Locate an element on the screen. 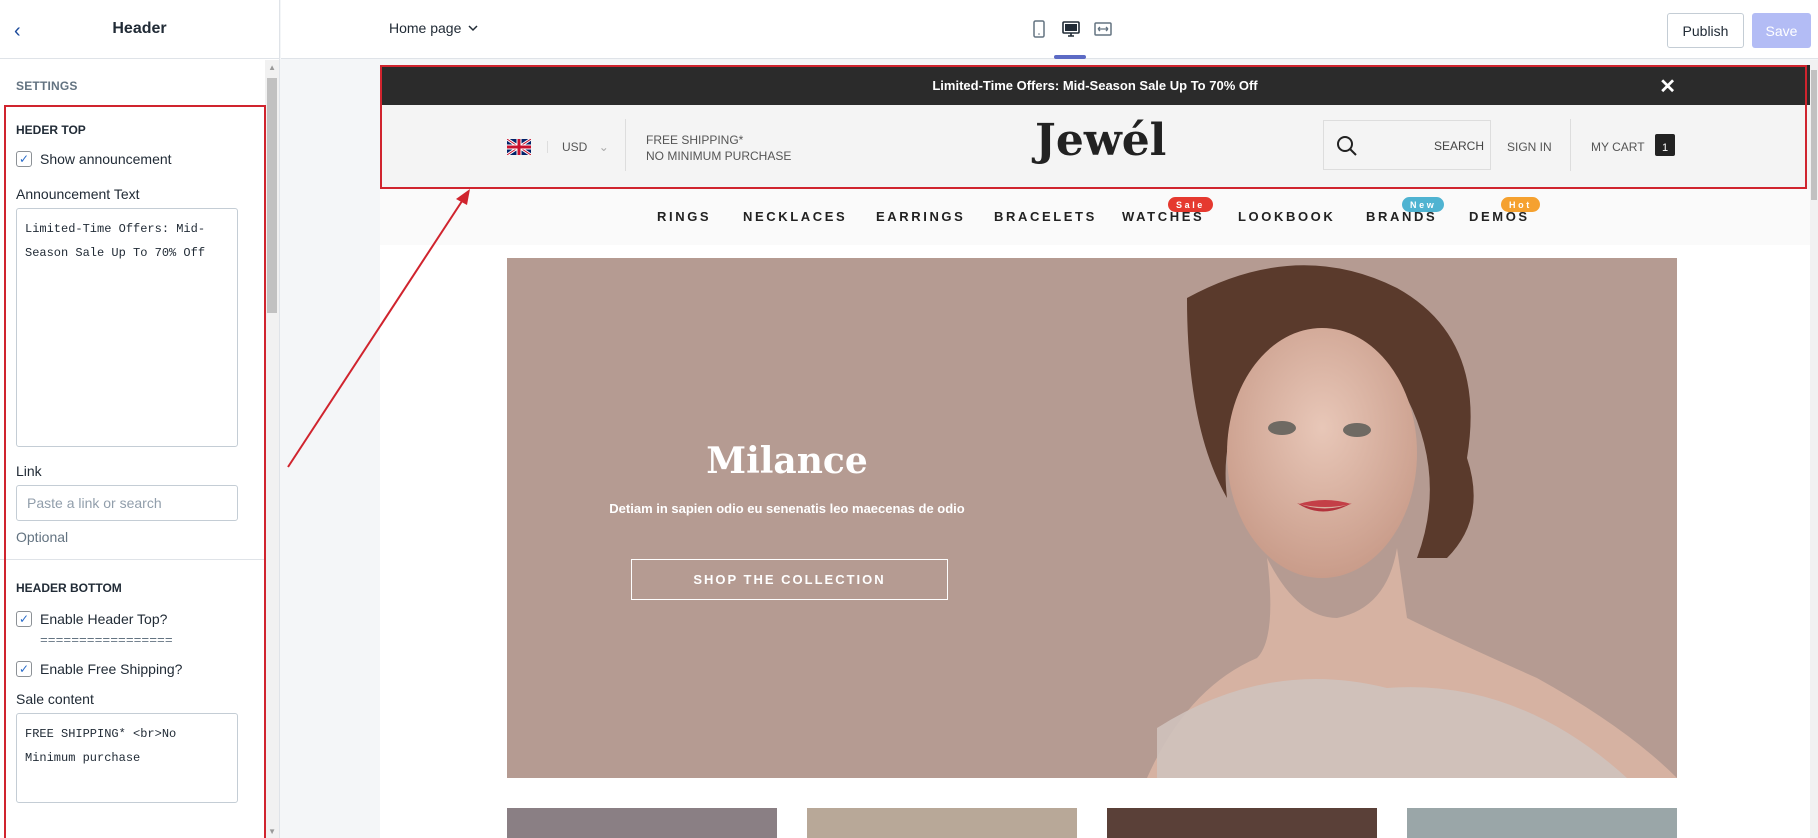  sidebar-title: Header is located at coordinates (139, 28).